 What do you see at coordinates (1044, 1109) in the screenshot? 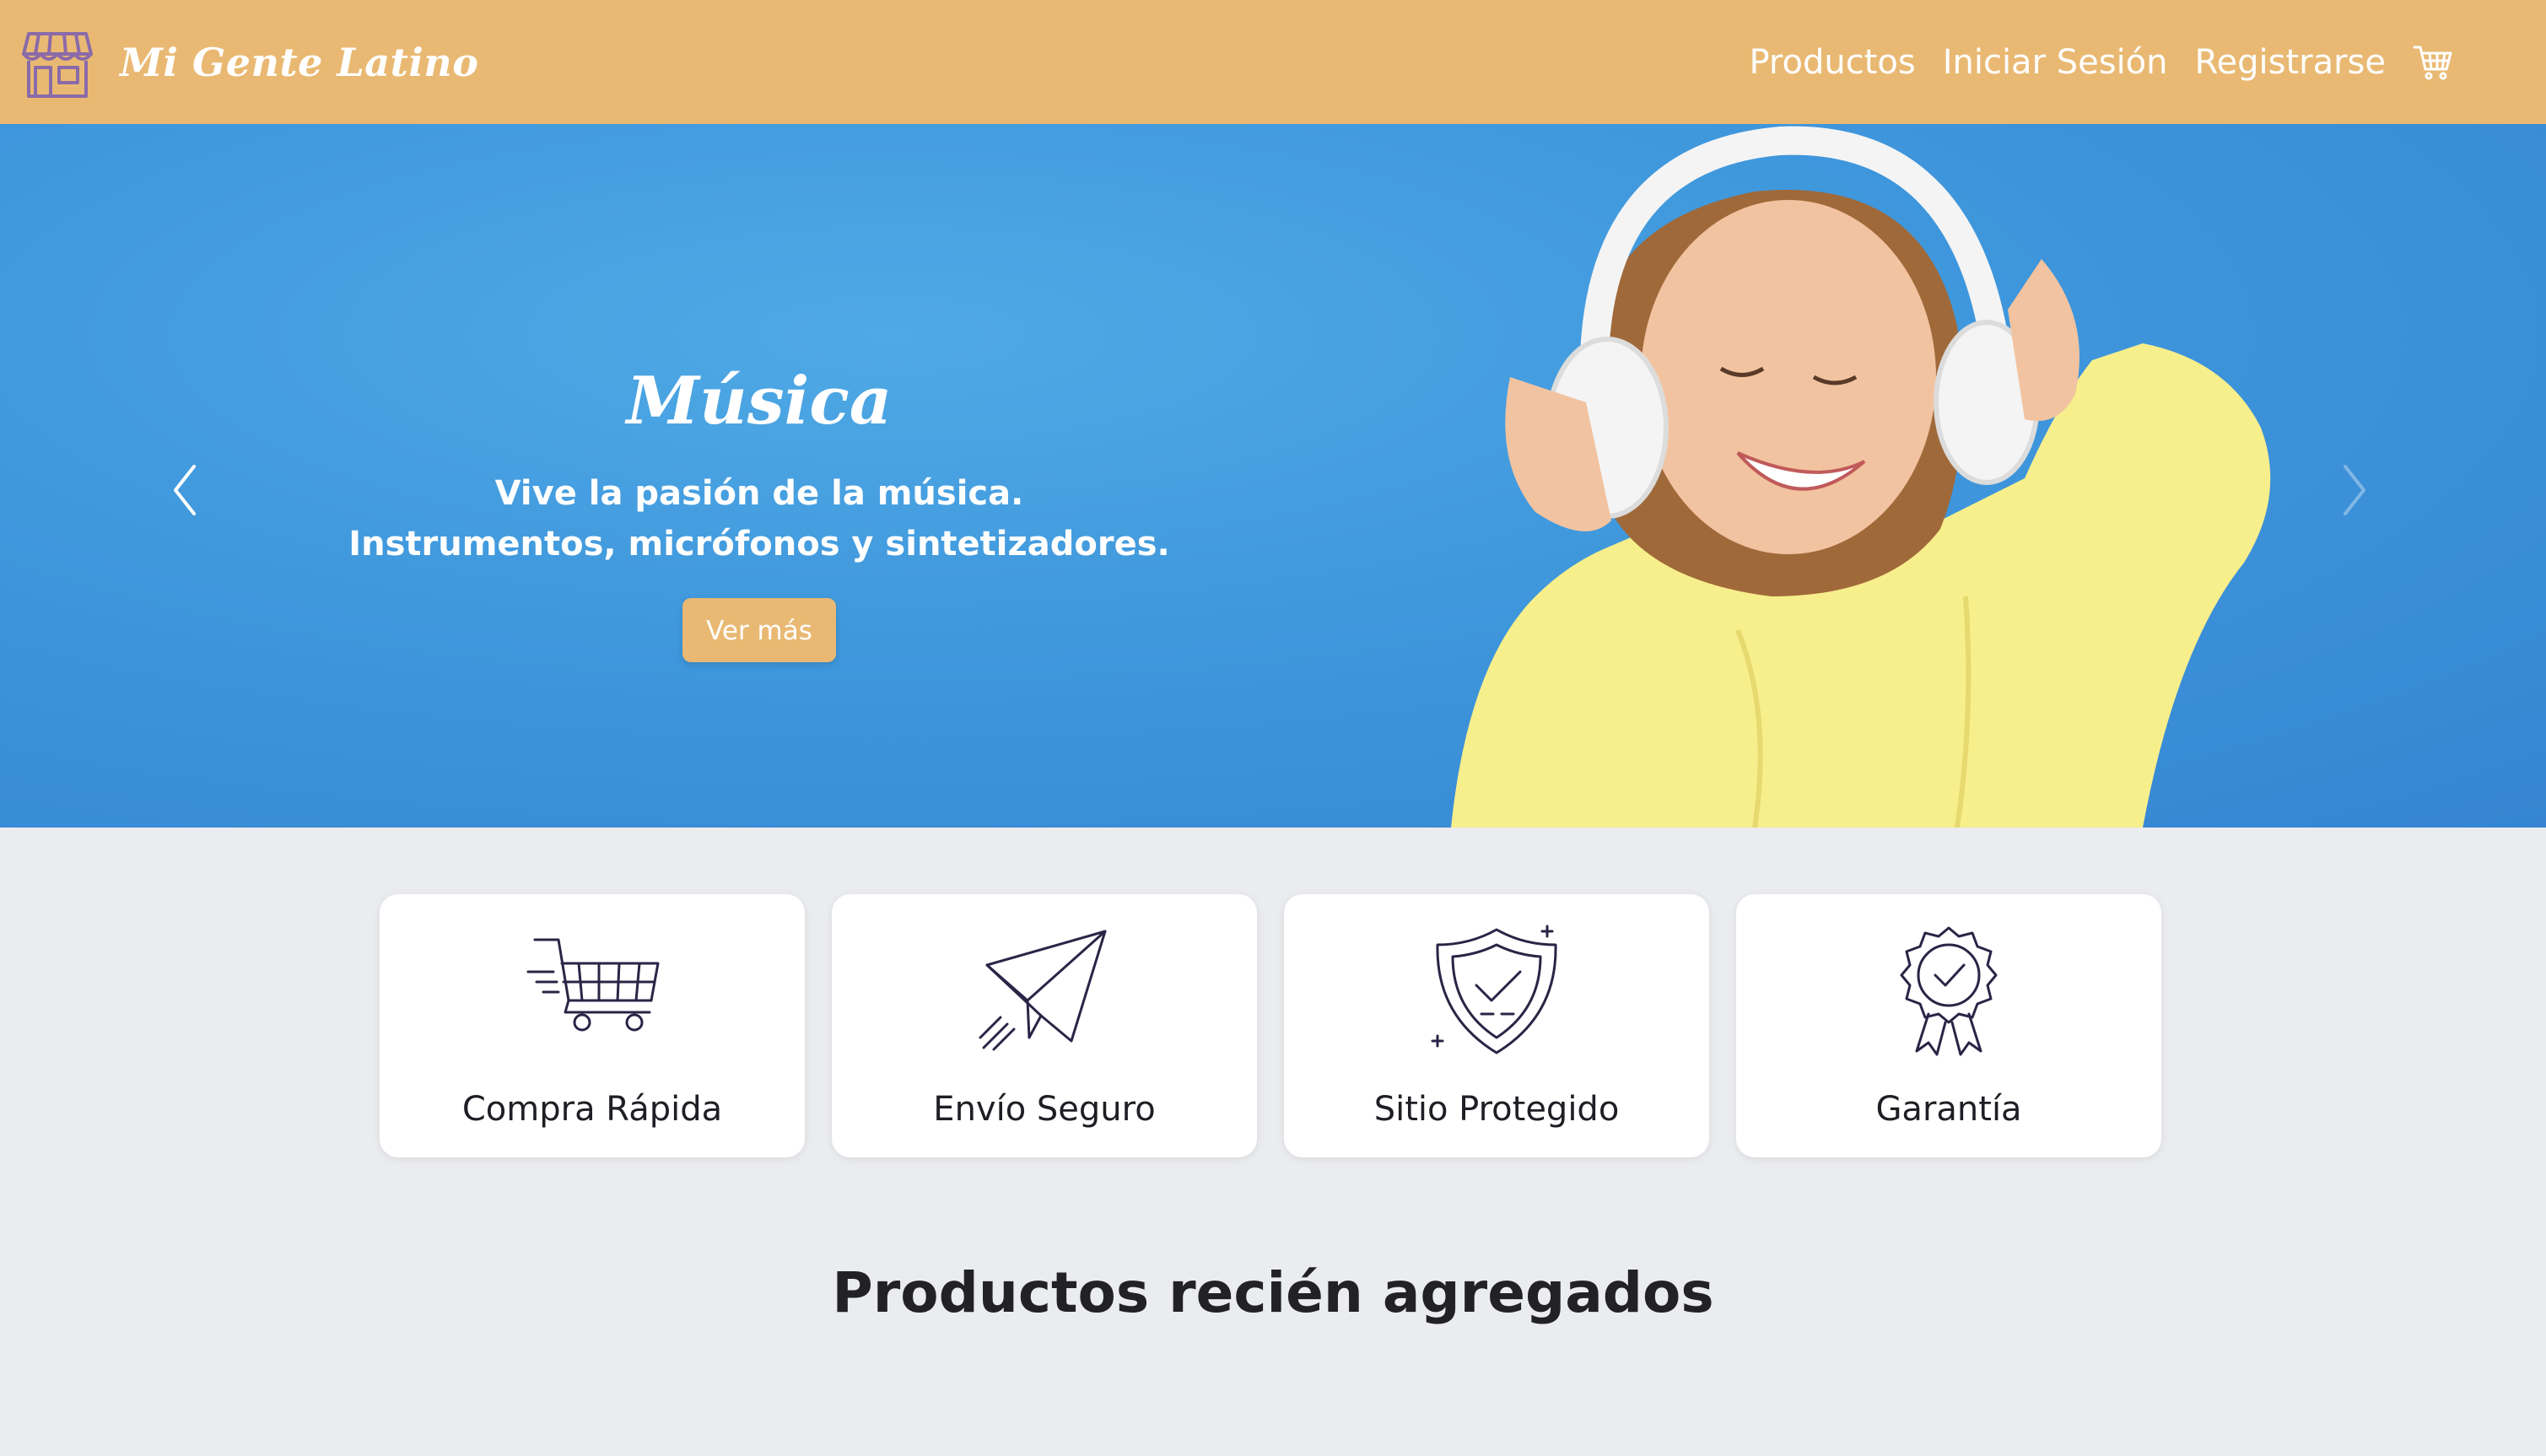
I see `feature-label: Envío Seguro` at bounding box center [1044, 1109].